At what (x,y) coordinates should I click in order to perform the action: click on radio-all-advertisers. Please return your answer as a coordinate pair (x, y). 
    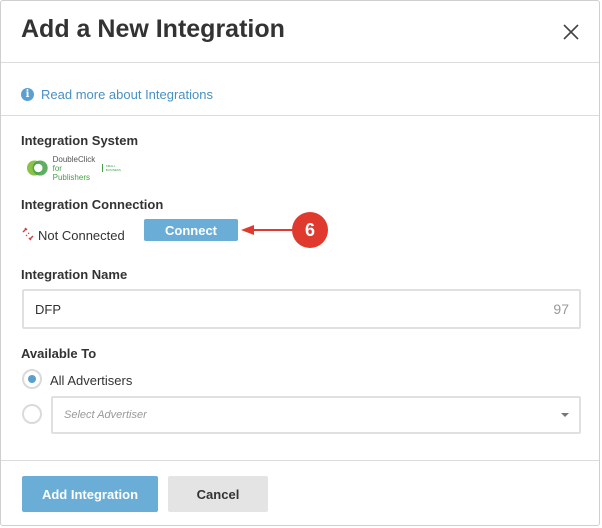
    Looking at the image, I should click on (32, 379).